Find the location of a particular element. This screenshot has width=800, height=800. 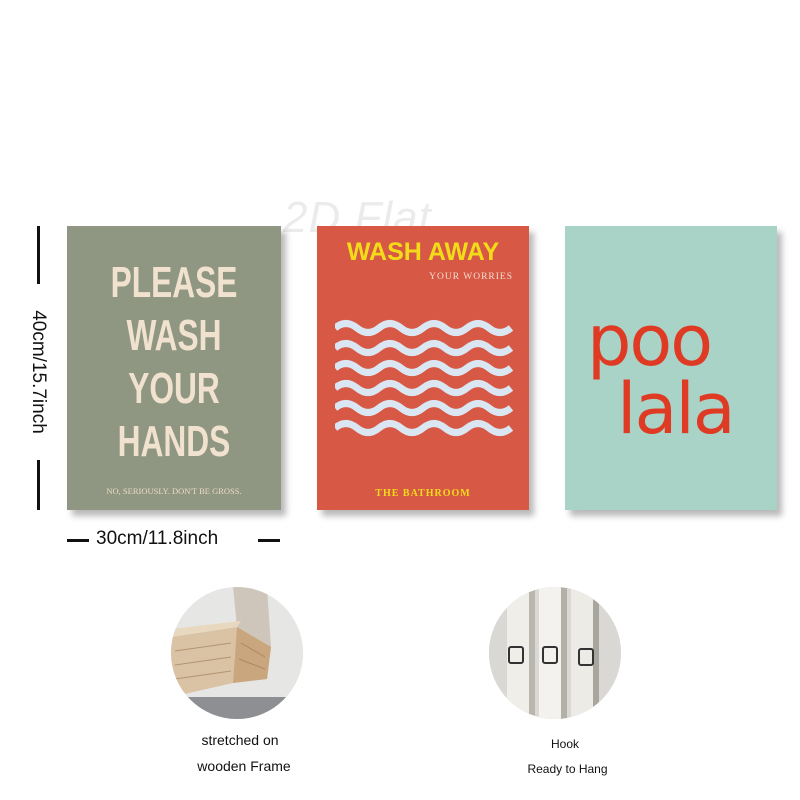

height-label: 40cm/15.7inch is located at coordinates (38, 372).